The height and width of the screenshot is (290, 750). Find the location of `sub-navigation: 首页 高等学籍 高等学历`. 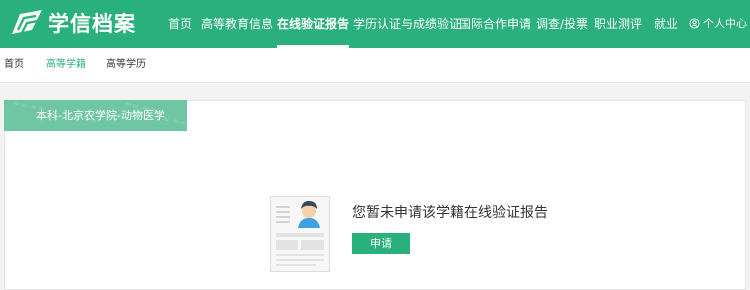

sub-navigation: 首页 高等学籍 高等学历 is located at coordinates (375, 65).